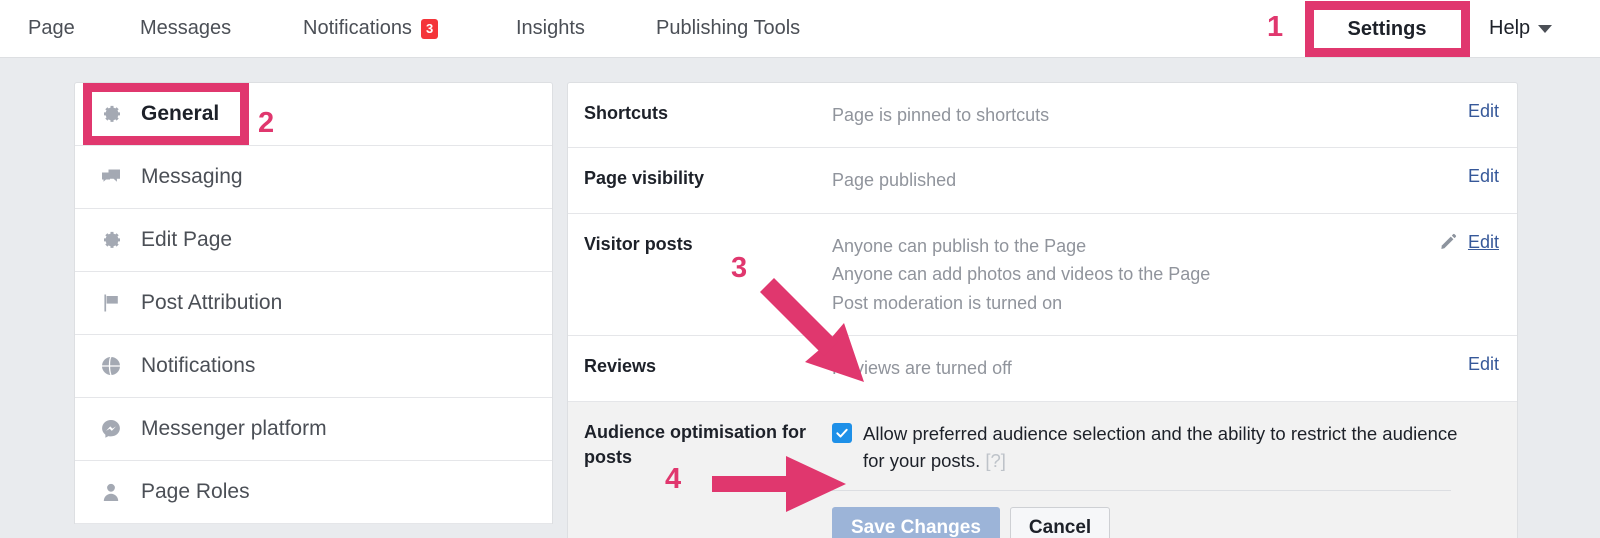 The width and height of the screenshot is (1600, 538). What do you see at coordinates (1114, 115) in the screenshot?
I see `row-value: Page is pinned to shortcuts` at bounding box center [1114, 115].